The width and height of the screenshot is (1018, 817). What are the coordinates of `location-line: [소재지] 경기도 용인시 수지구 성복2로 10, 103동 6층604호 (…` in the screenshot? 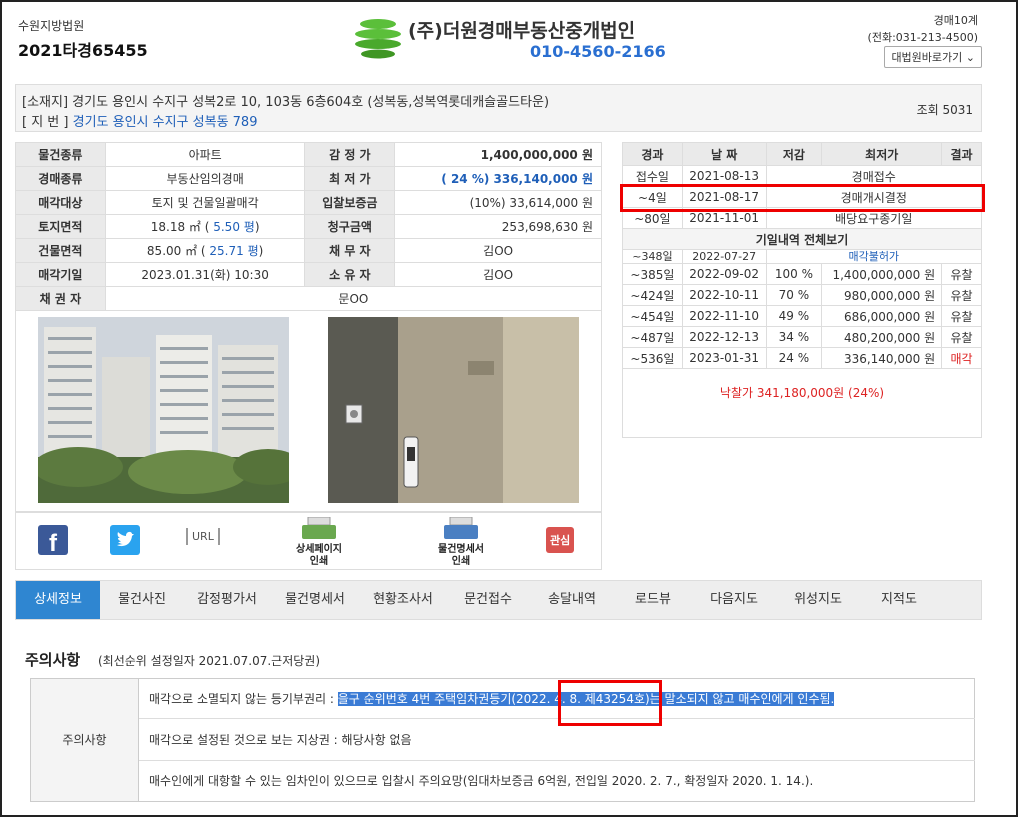 It's located at (285, 100).